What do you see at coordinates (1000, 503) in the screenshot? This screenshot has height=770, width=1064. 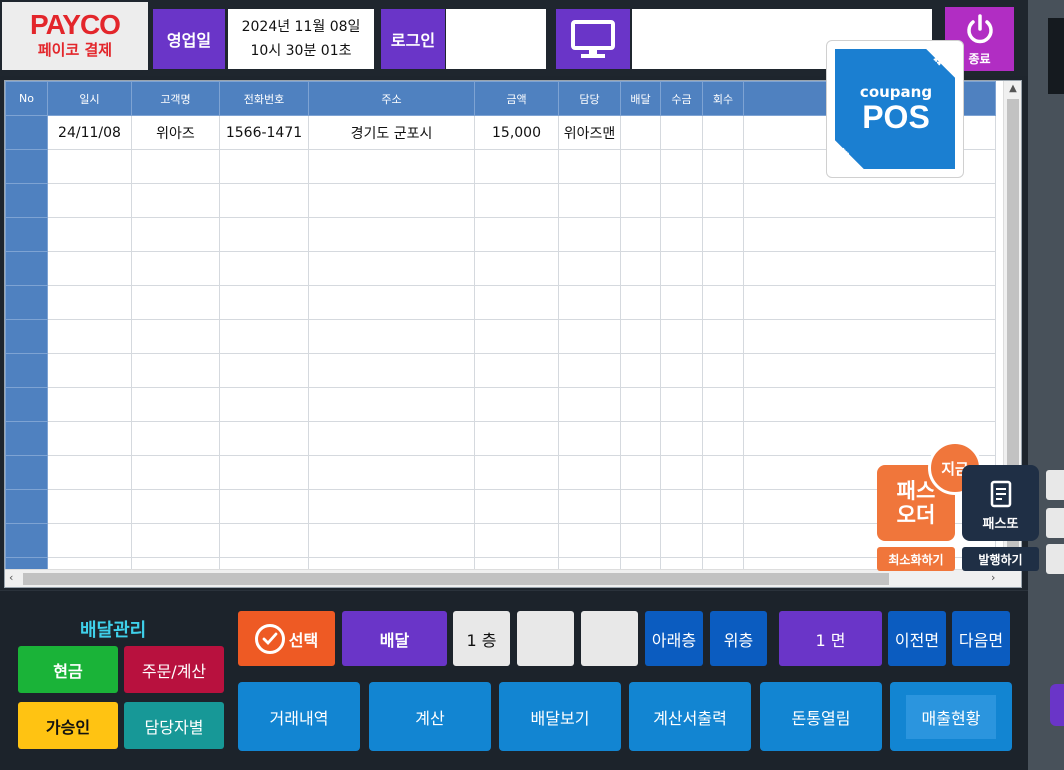 I see `passto-button: 패스또` at bounding box center [1000, 503].